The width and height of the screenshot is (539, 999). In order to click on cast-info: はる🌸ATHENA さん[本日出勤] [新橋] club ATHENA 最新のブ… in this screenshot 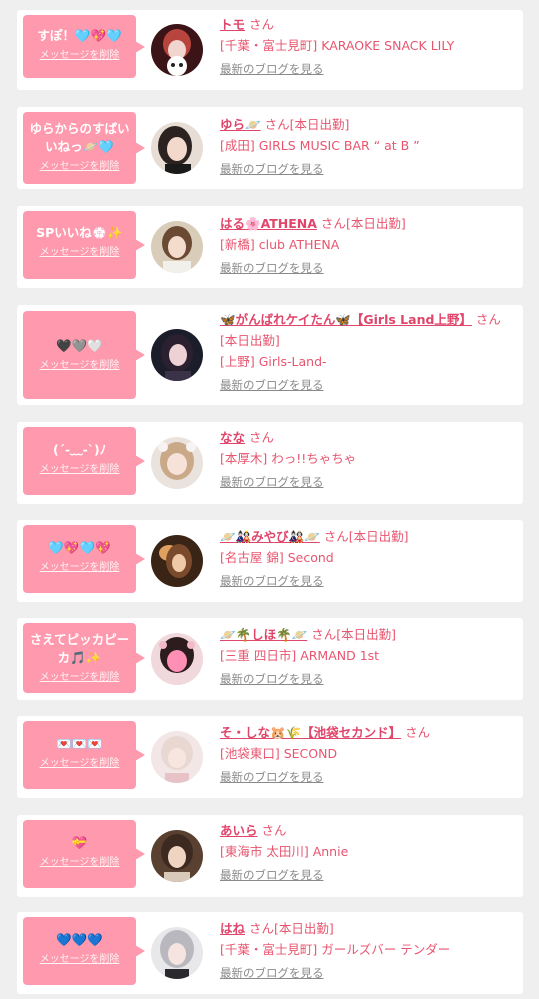, I will do `click(367, 246)`.